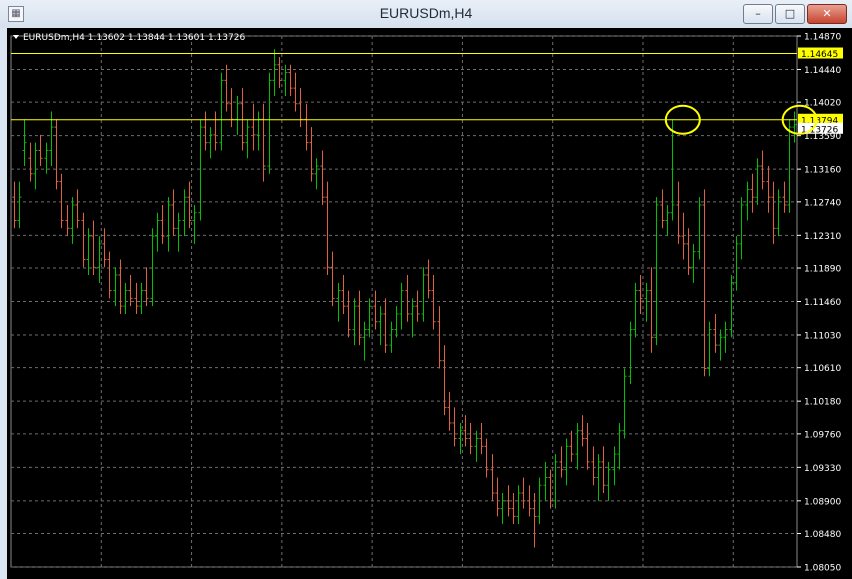 This screenshot has width=852, height=579. I want to click on window-title: EURUSDm,H4, so click(426, 13).